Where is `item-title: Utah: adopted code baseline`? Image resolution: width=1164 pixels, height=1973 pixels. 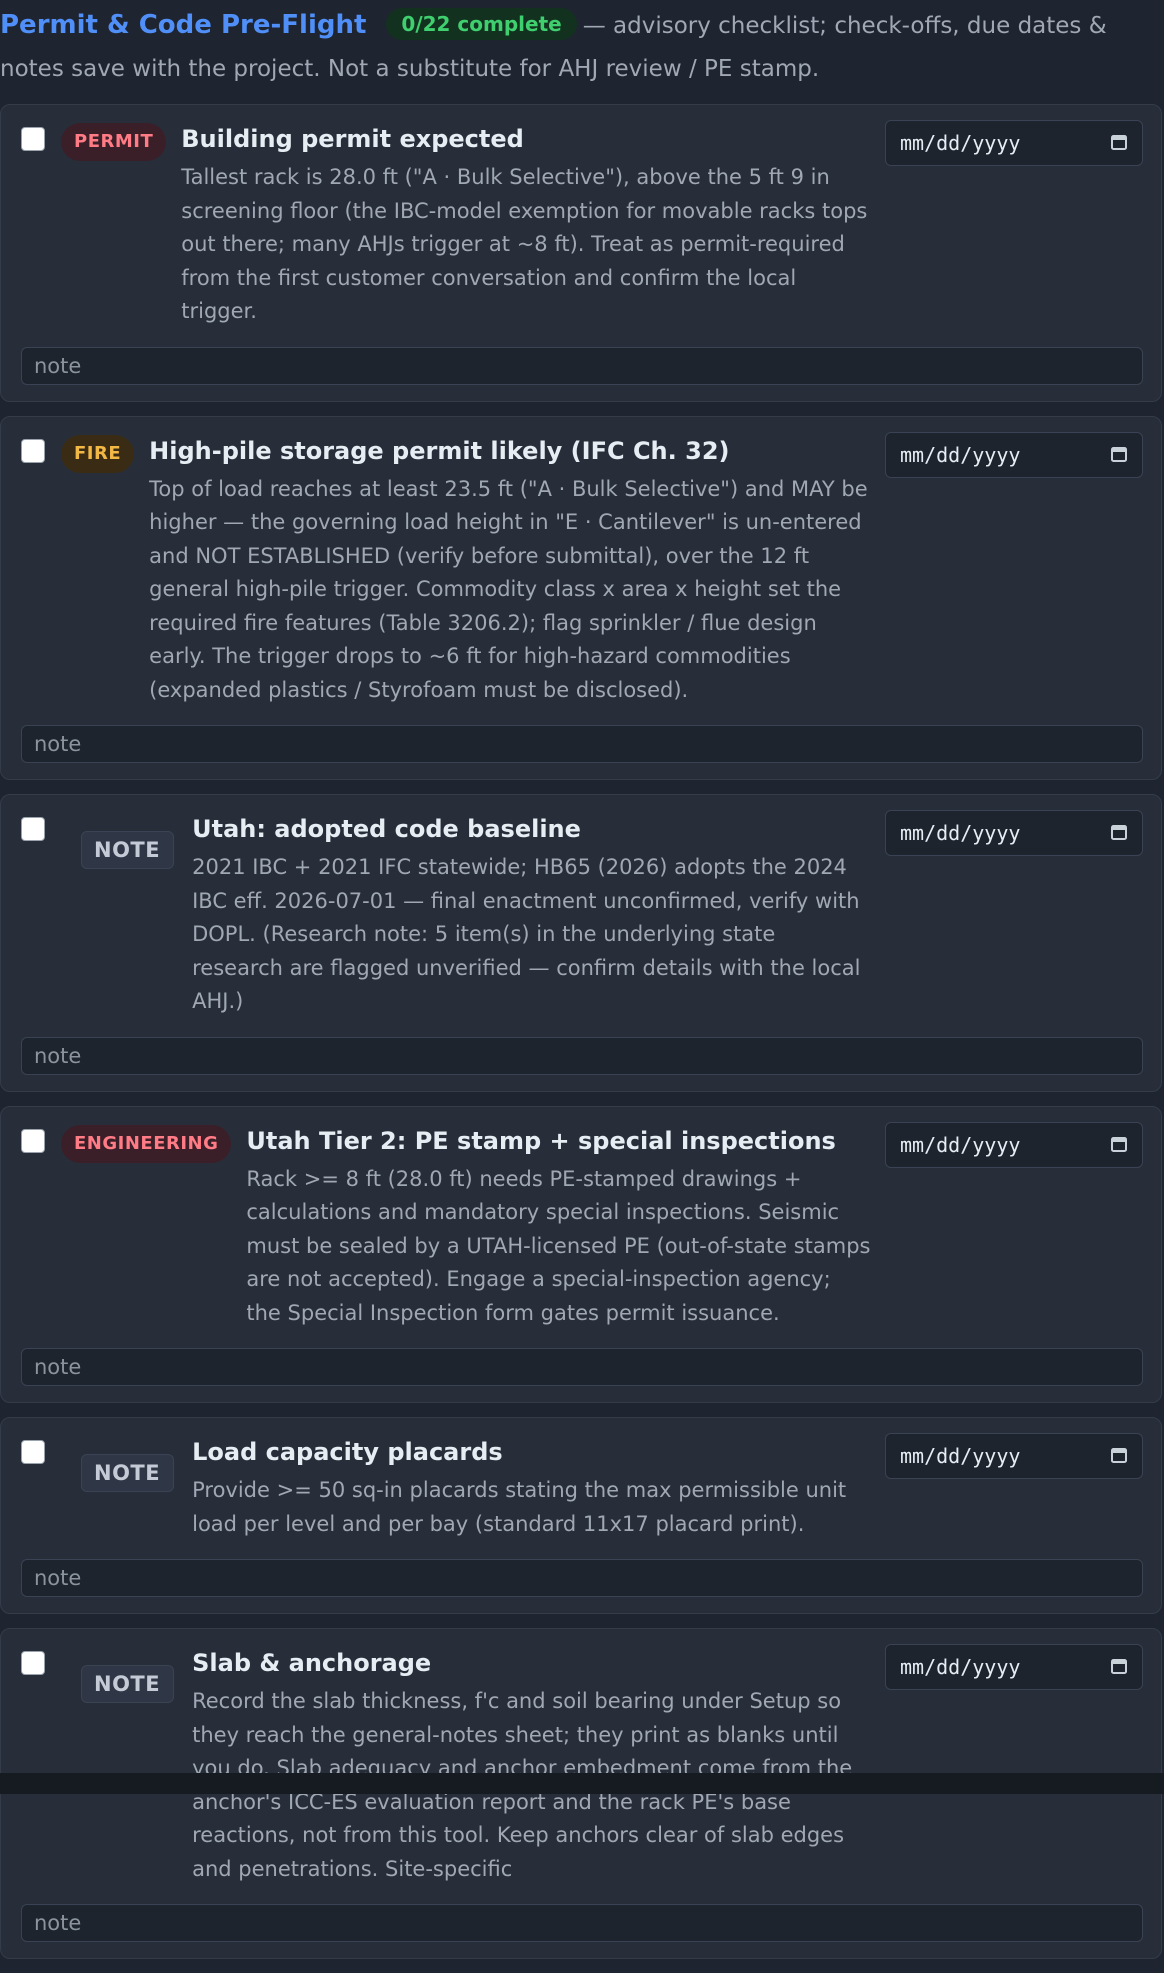 item-title: Utah: adopted code baseline is located at coordinates (386, 829).